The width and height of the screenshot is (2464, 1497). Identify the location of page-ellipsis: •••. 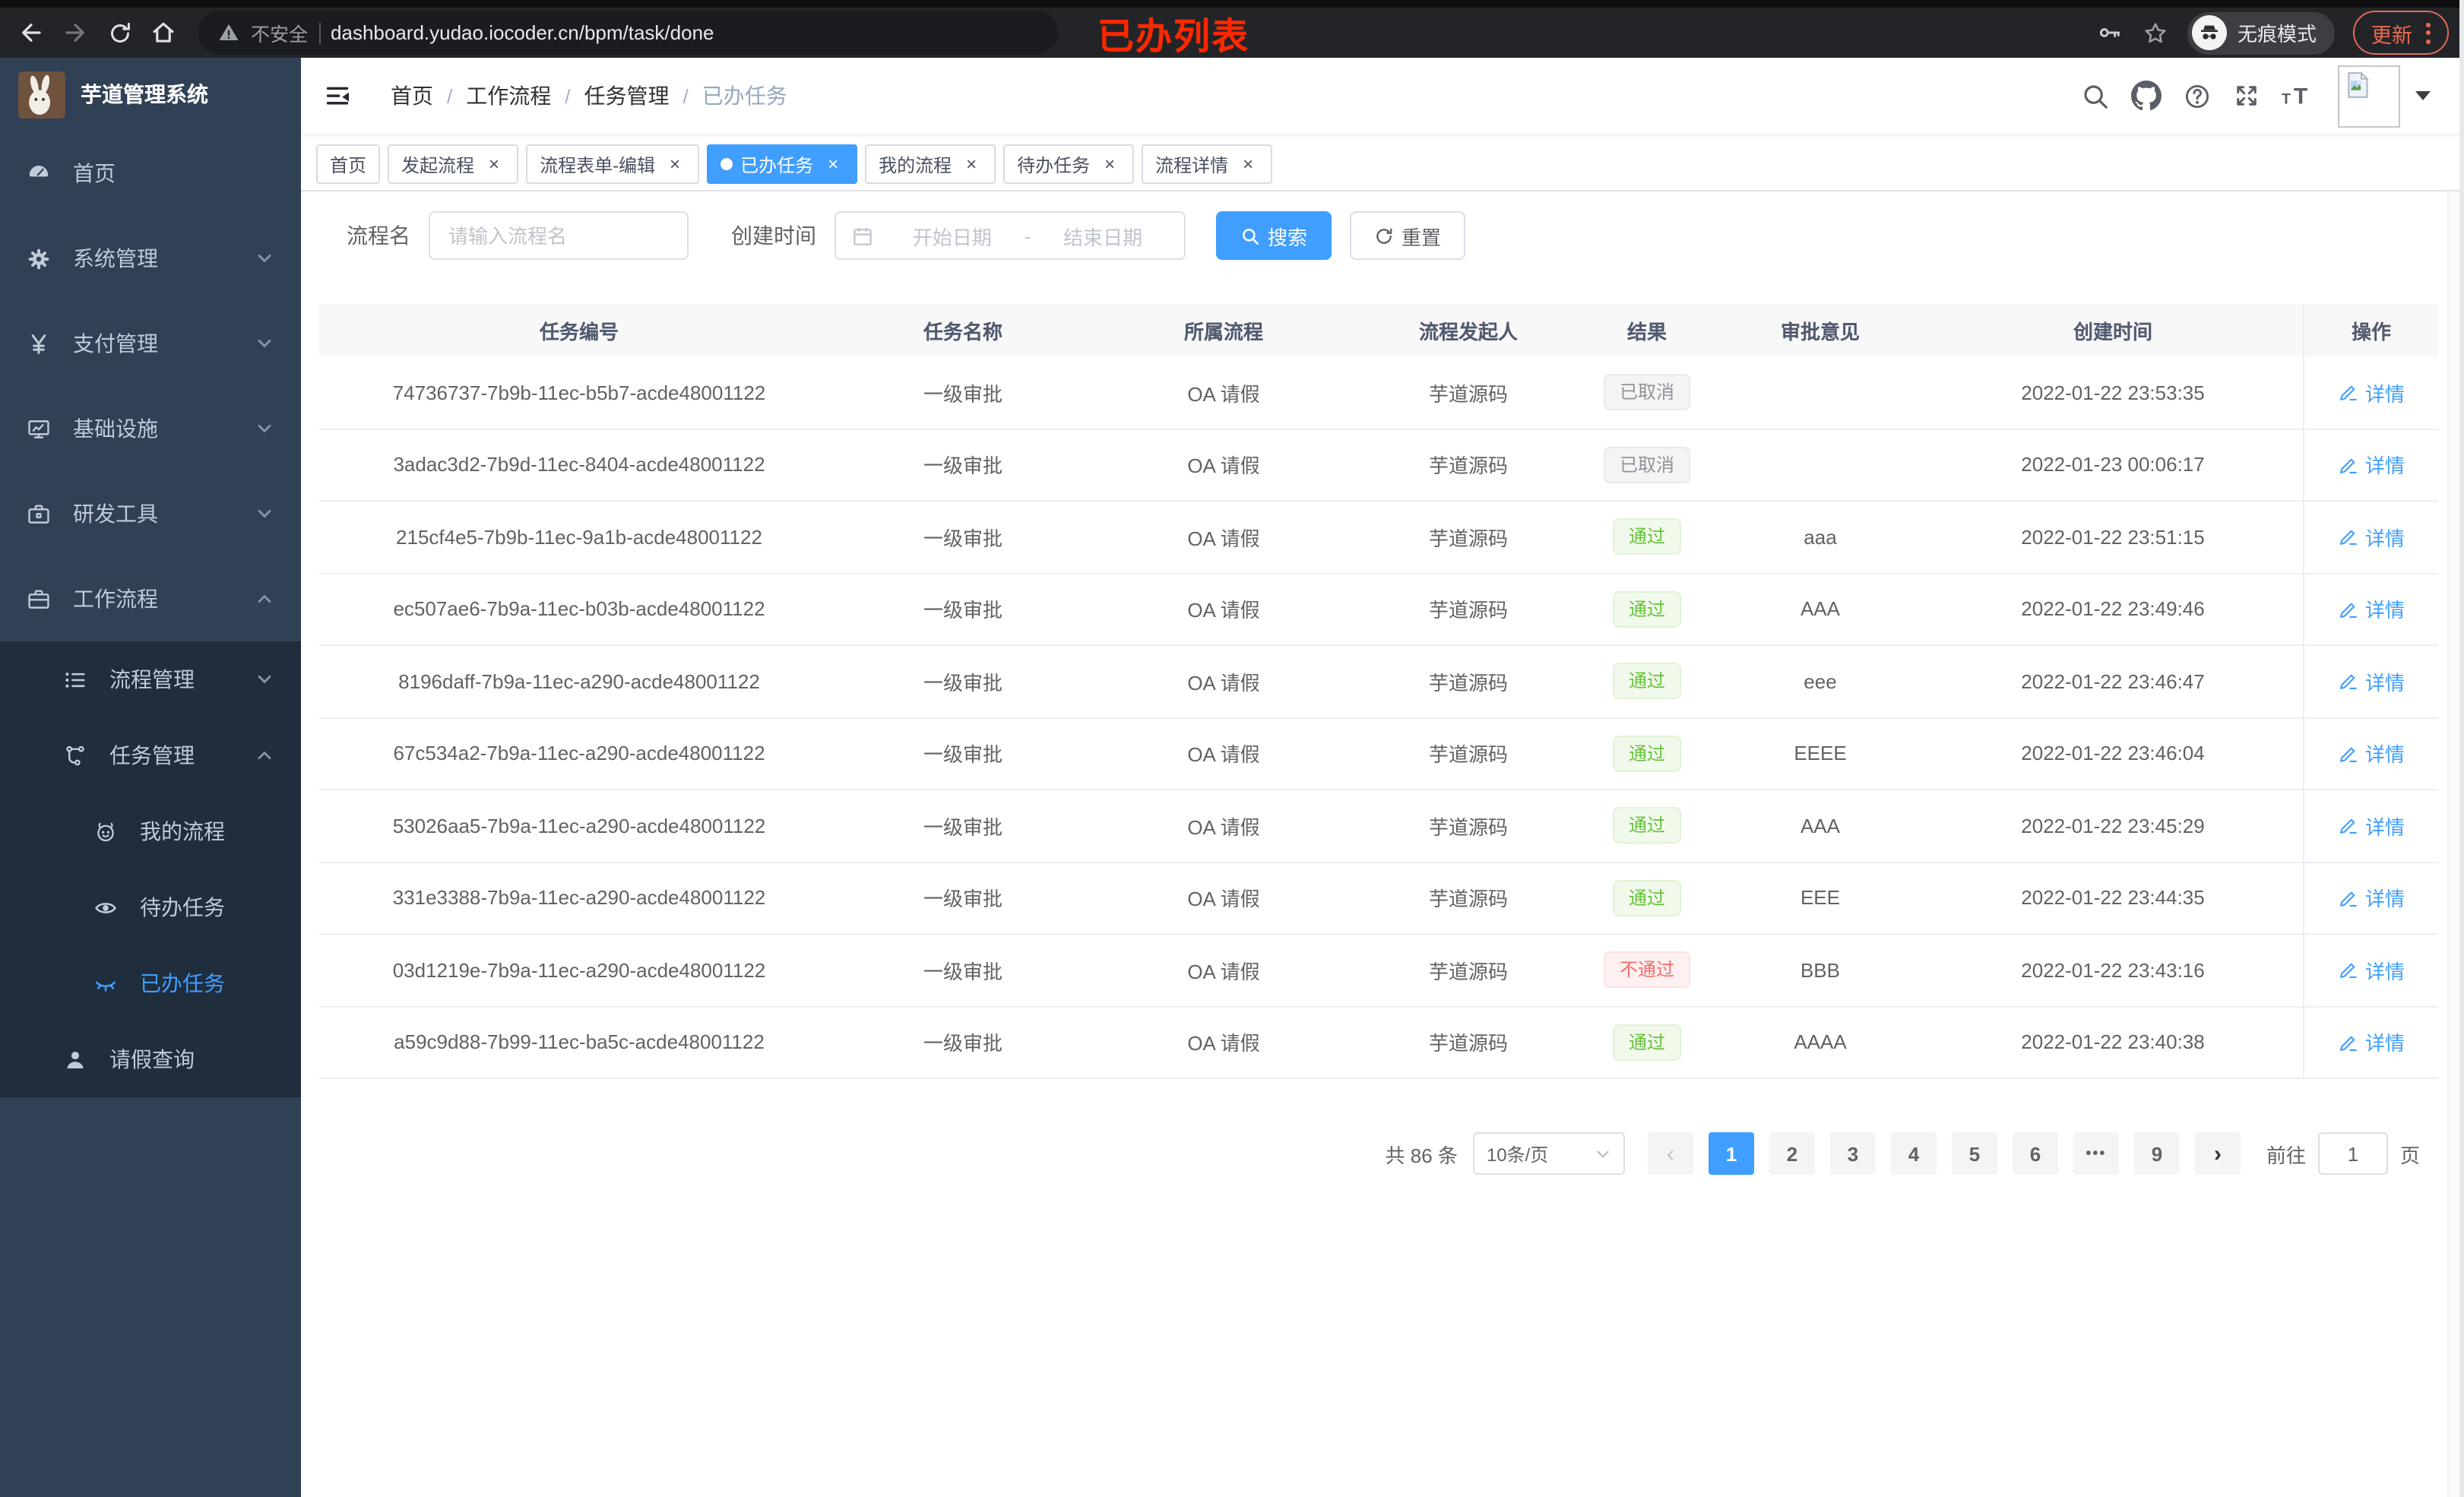
(2096, 1153).